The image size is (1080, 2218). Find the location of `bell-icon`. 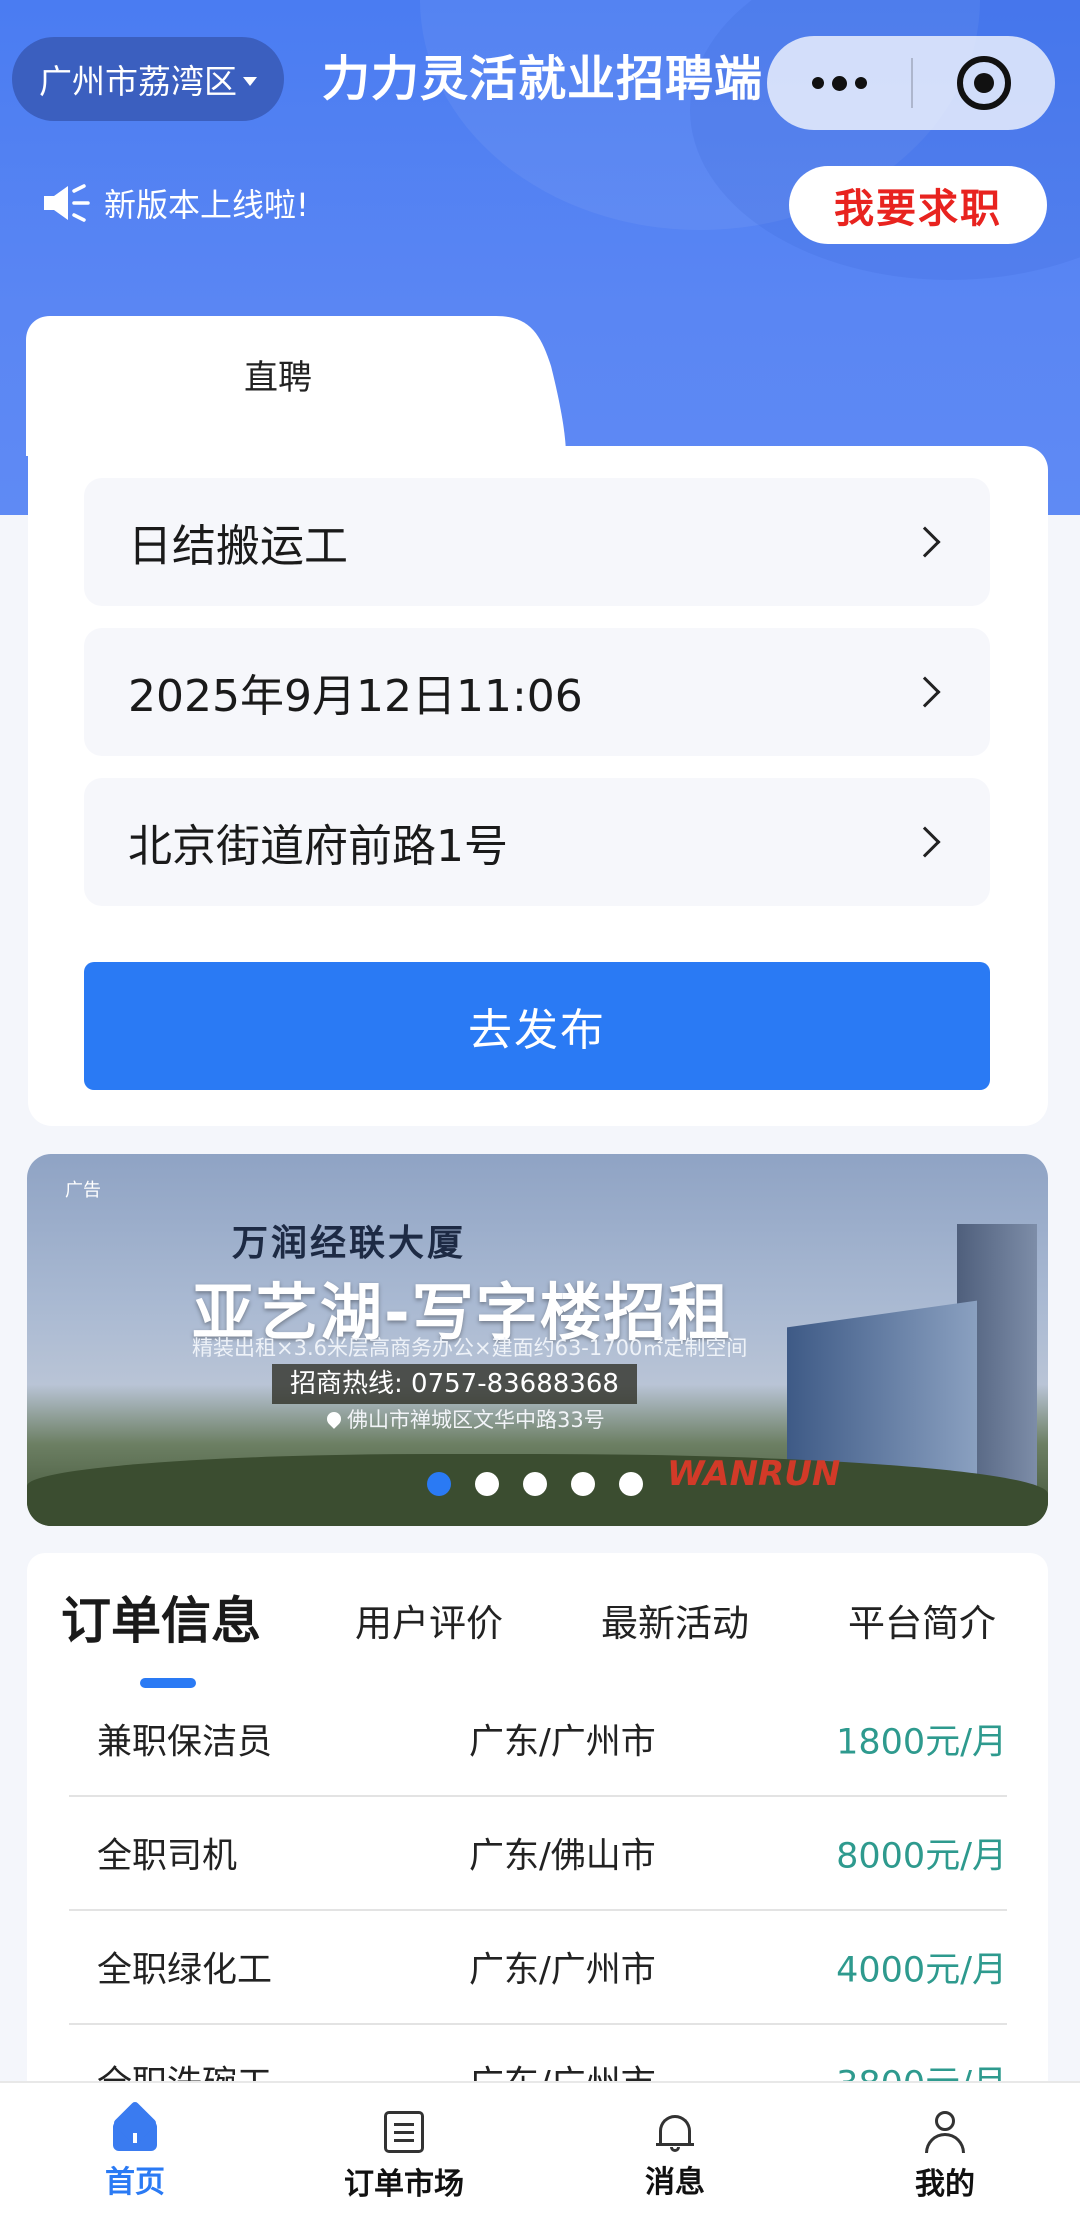

bell-icon is located at coordinates (675, 2131).